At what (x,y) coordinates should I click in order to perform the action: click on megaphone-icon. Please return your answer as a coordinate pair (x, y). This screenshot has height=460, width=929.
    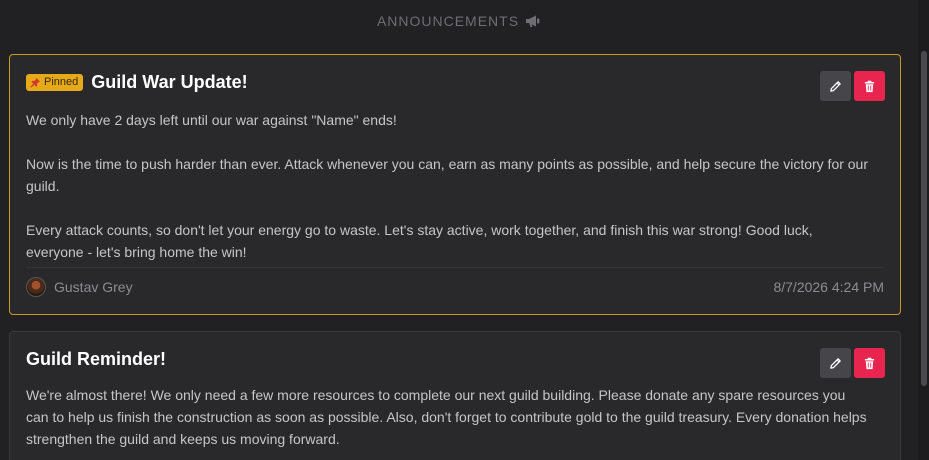
    Looking at the image, I should click on (533, 21).